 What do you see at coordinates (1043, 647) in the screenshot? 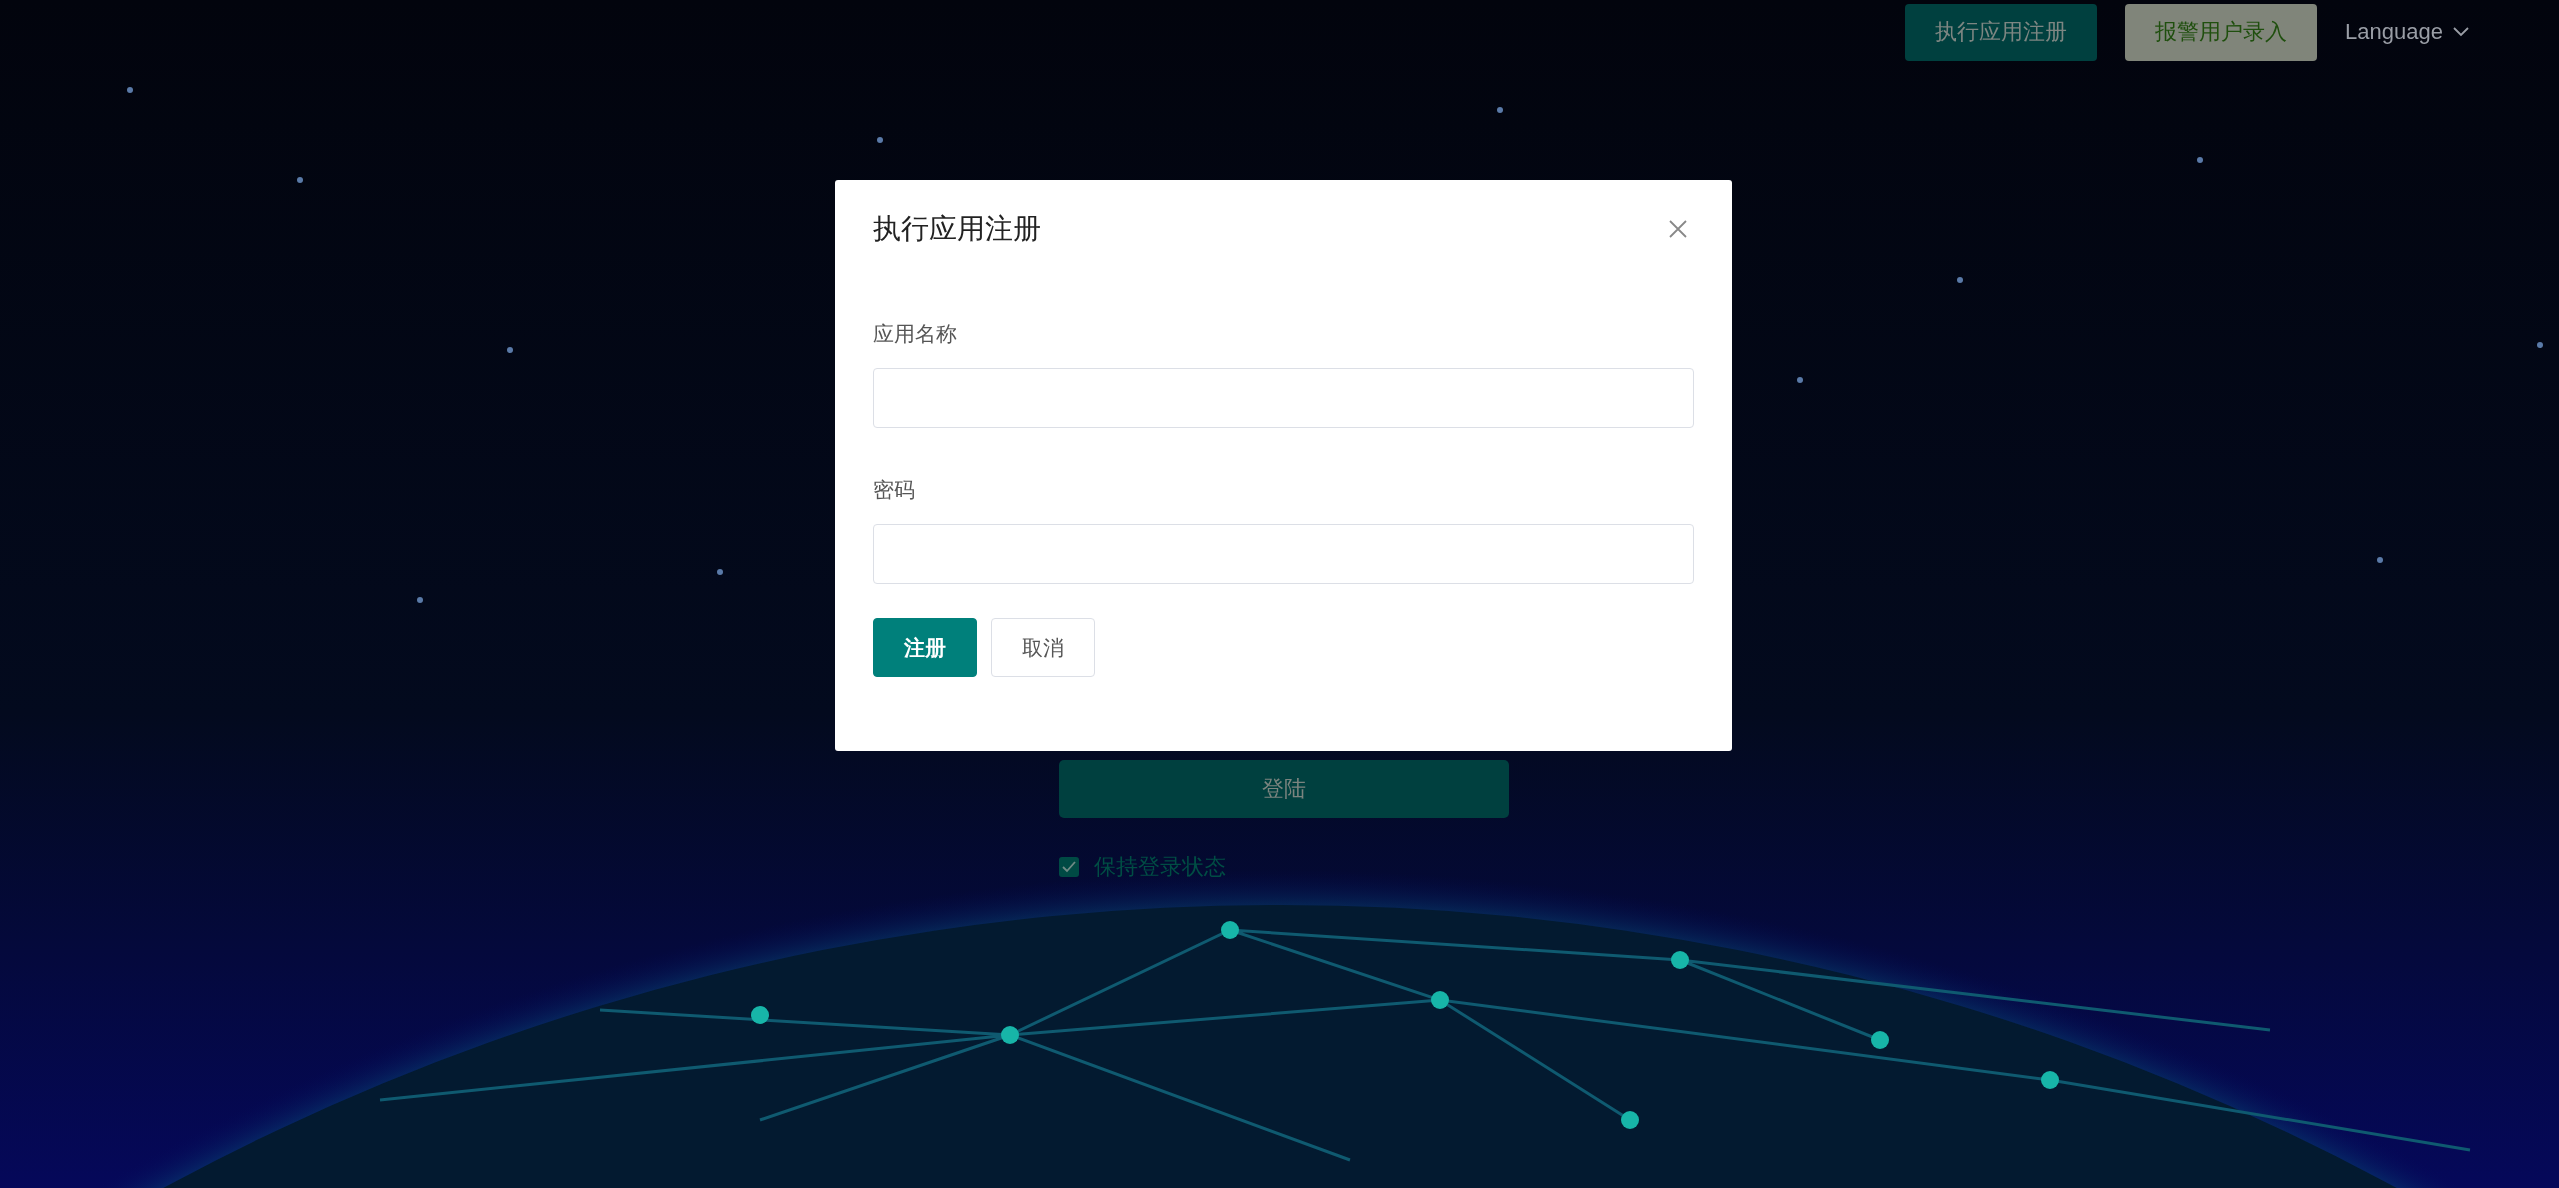
I see `cancel-button: 取消` at bounding box center [1043, 647].